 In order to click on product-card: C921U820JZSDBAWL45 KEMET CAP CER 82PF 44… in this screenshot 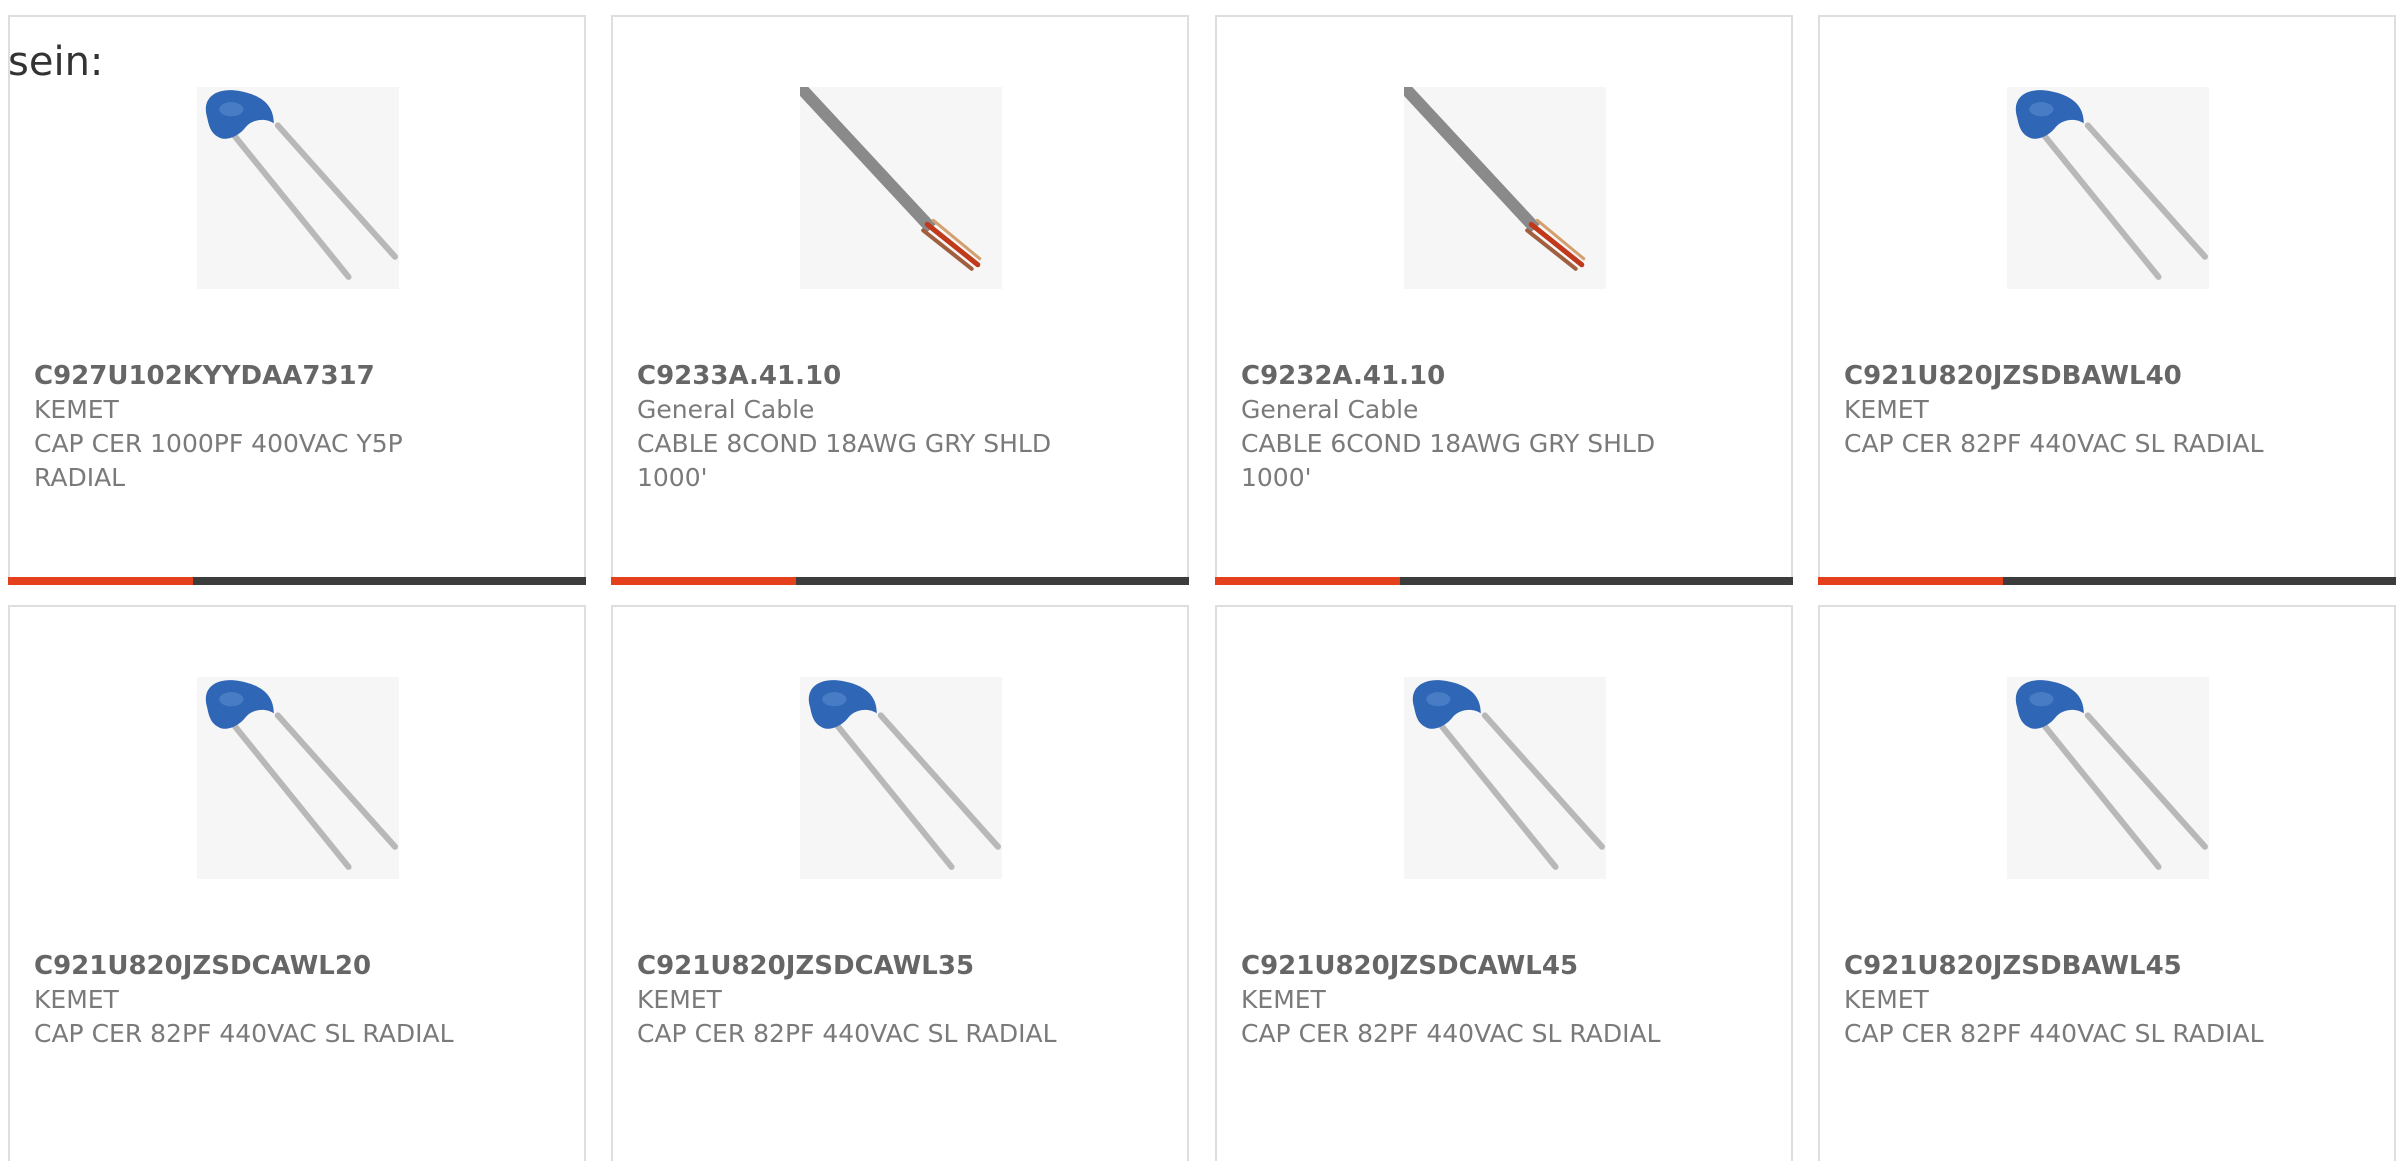, I will do `click(2107, 883)`.